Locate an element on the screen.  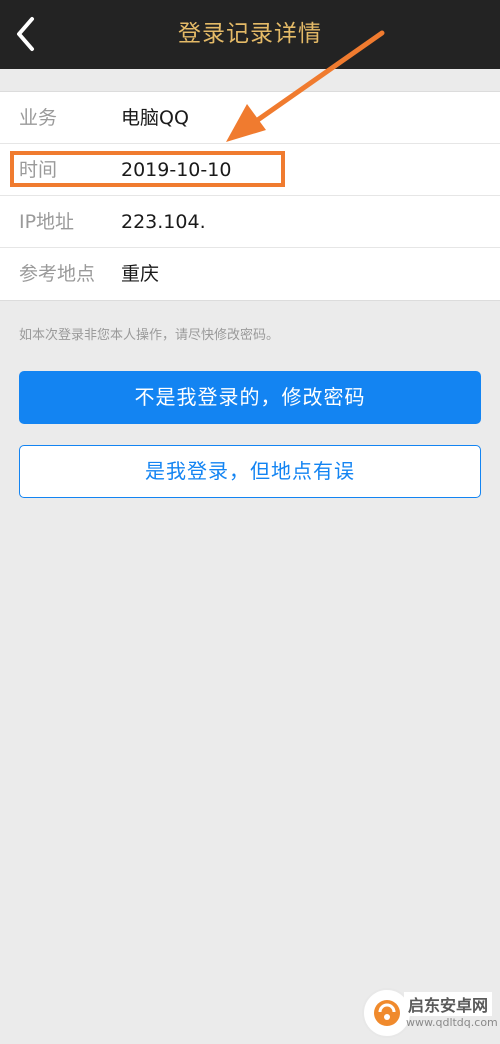
wrong-location-button: 是我登录，但地点有误 is located at coordinates (250, 471).